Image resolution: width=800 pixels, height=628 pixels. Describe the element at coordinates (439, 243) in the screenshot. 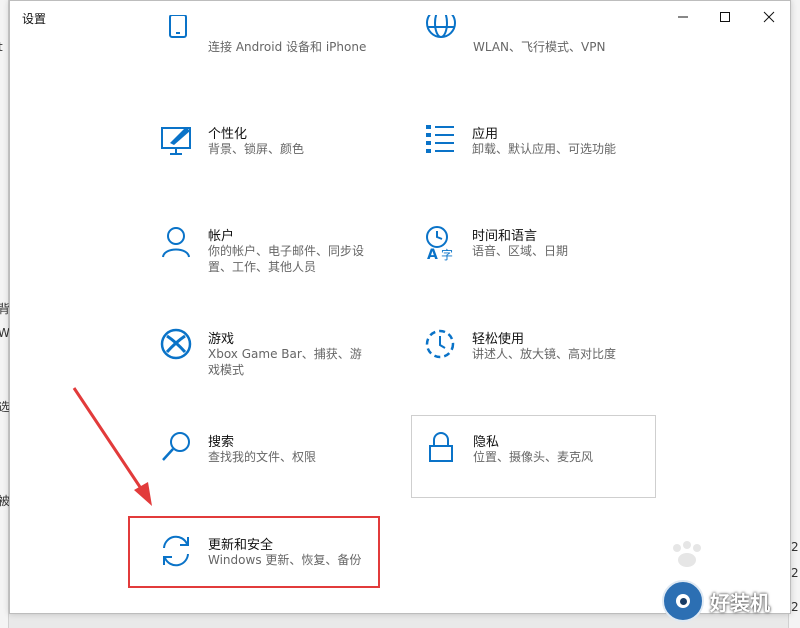

I see `time-language-icon: A 字` at that location.